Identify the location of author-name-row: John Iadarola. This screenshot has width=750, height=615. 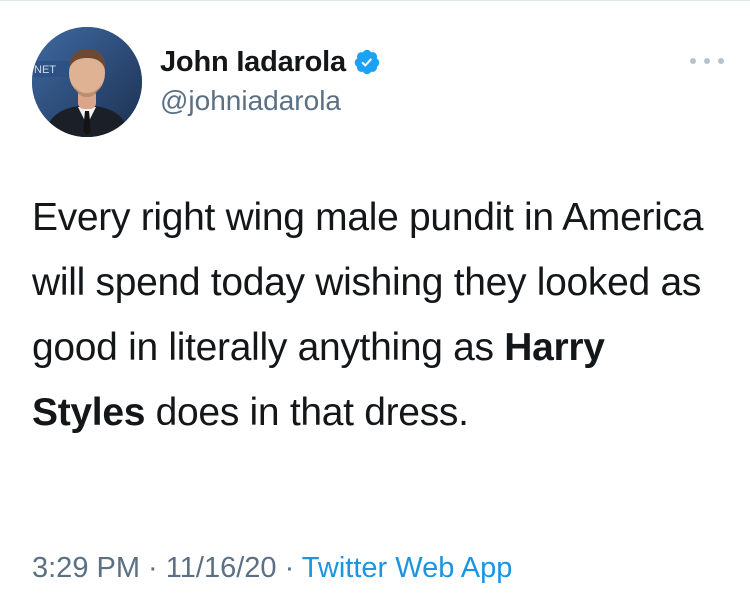
(270, 62).